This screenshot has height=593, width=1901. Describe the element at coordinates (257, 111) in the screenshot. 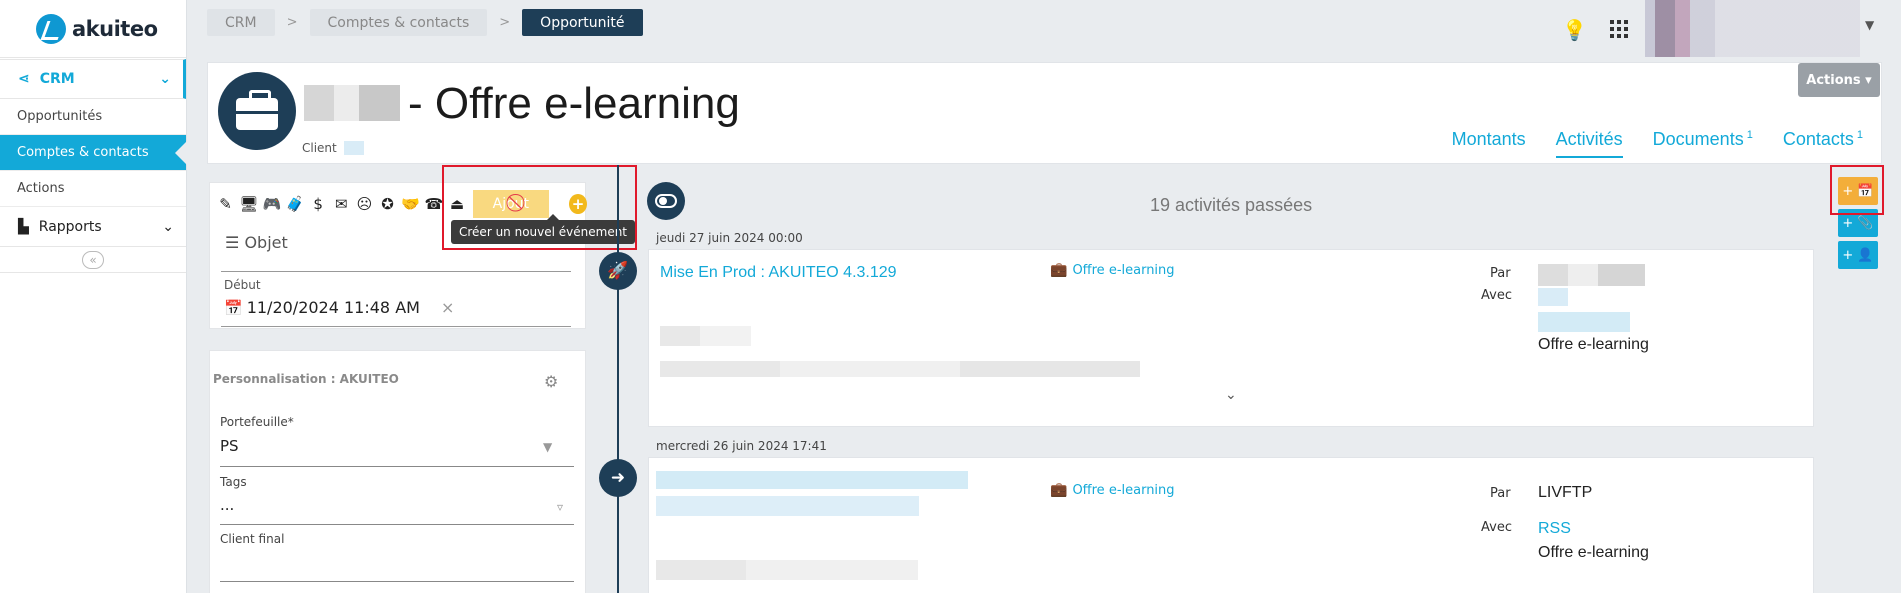

I see `briefcase-icon` at that location.